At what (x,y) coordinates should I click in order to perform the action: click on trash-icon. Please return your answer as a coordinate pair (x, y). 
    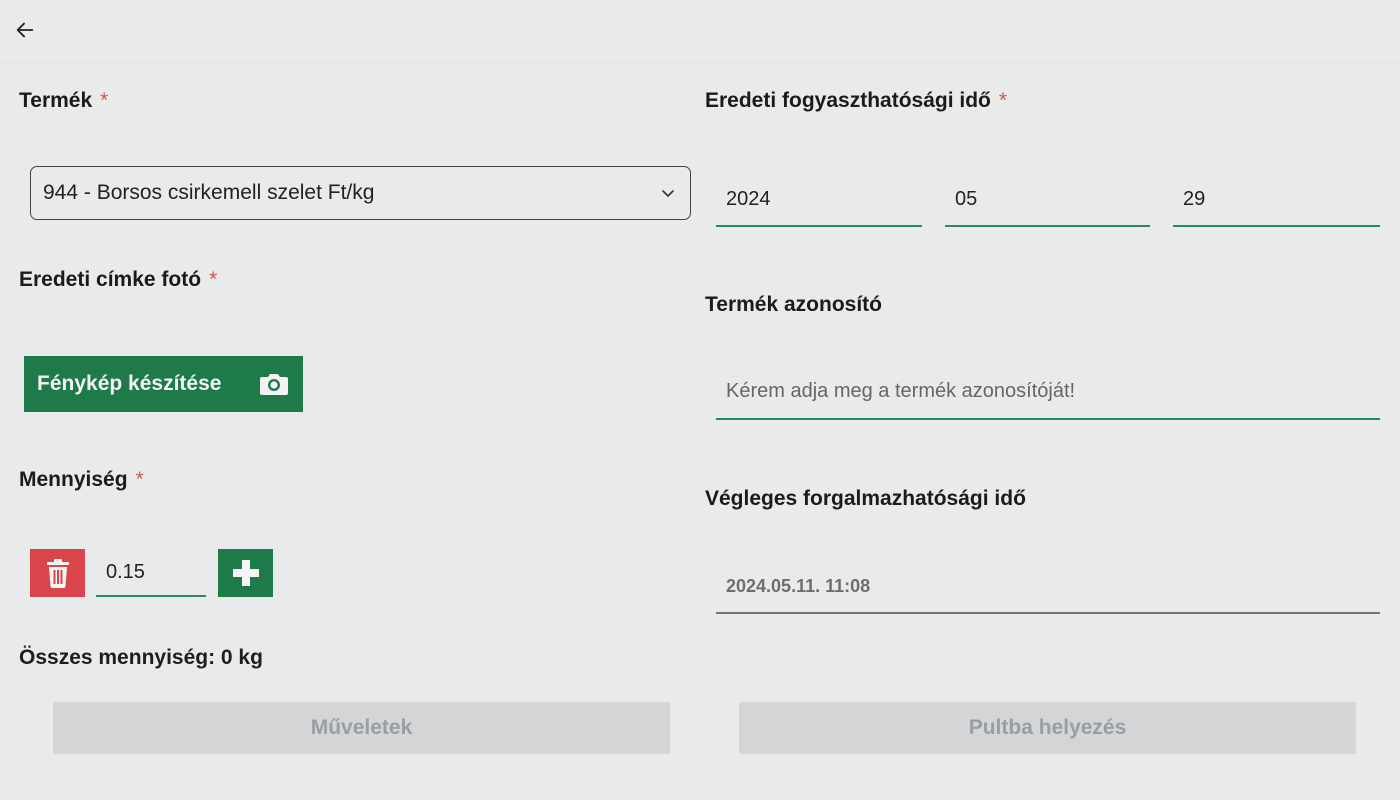
    Looking at the image, I should click on (57, 573).